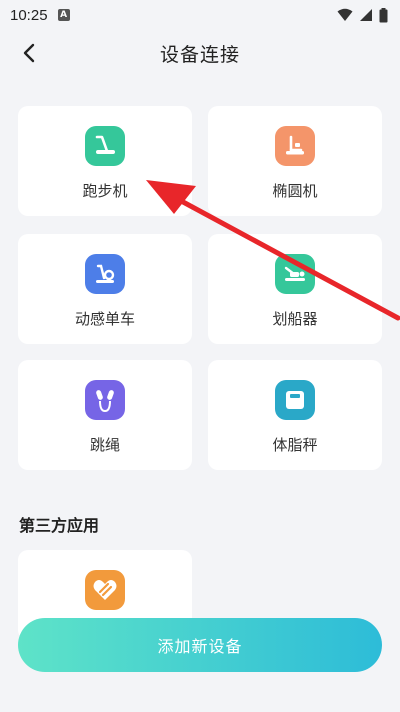 The image size is (400, 712). Describe the element at coordinates (200, 645) in the screenshot. I see `add-new-device-button: 添加新设备` at that location.